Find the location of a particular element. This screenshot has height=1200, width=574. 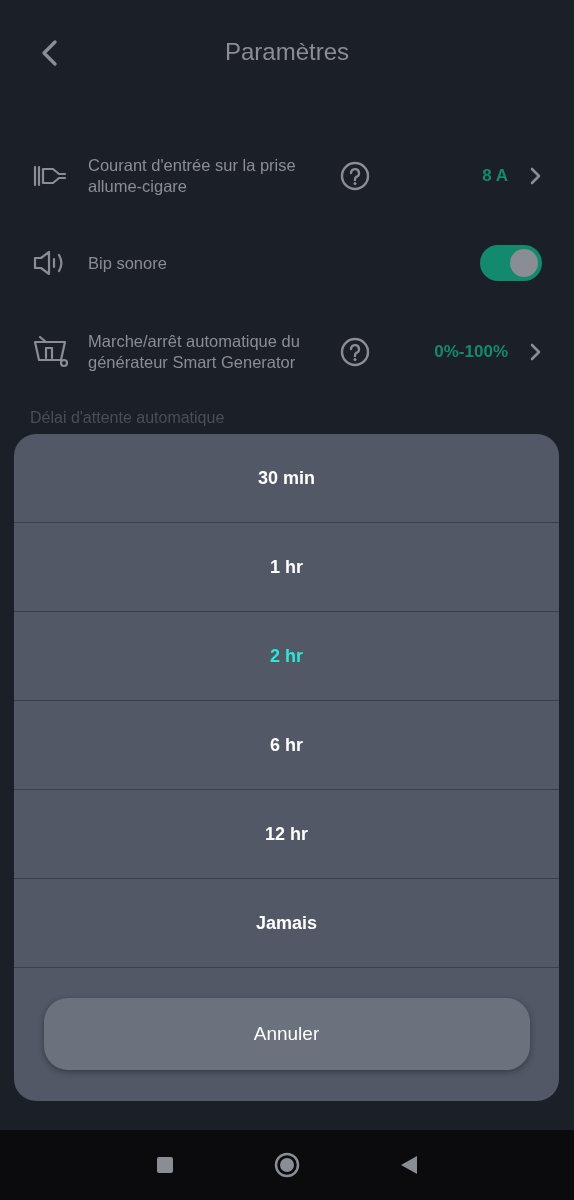

setting-value: 8 A is located at coordinates (460, 176).